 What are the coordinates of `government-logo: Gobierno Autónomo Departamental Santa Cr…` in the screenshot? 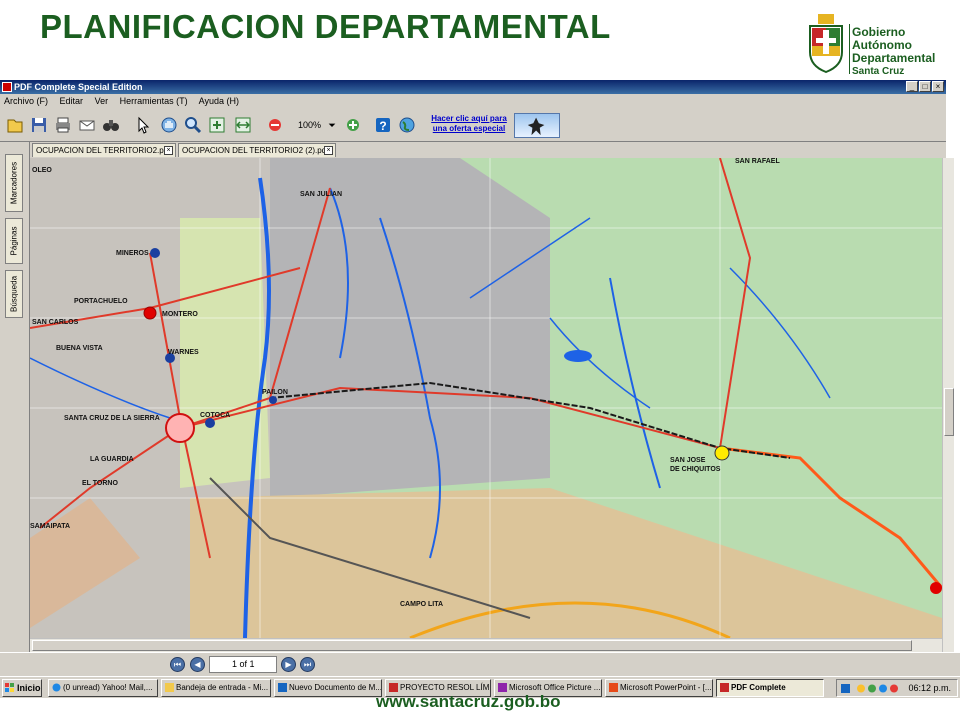 It's located at (881, 46).